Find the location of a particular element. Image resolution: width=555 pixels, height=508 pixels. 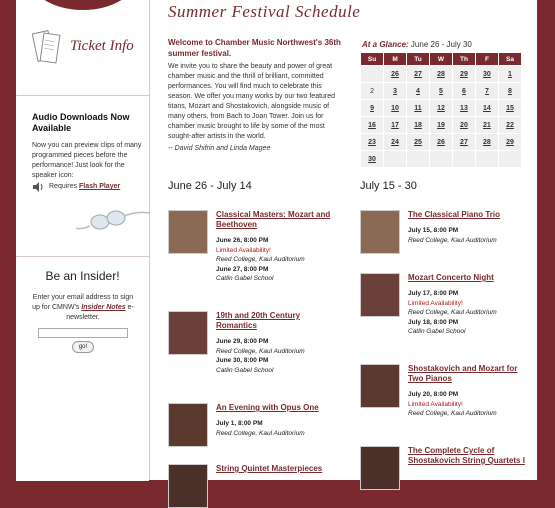

calendar-date: 8 is located at coordinates (509, 91).